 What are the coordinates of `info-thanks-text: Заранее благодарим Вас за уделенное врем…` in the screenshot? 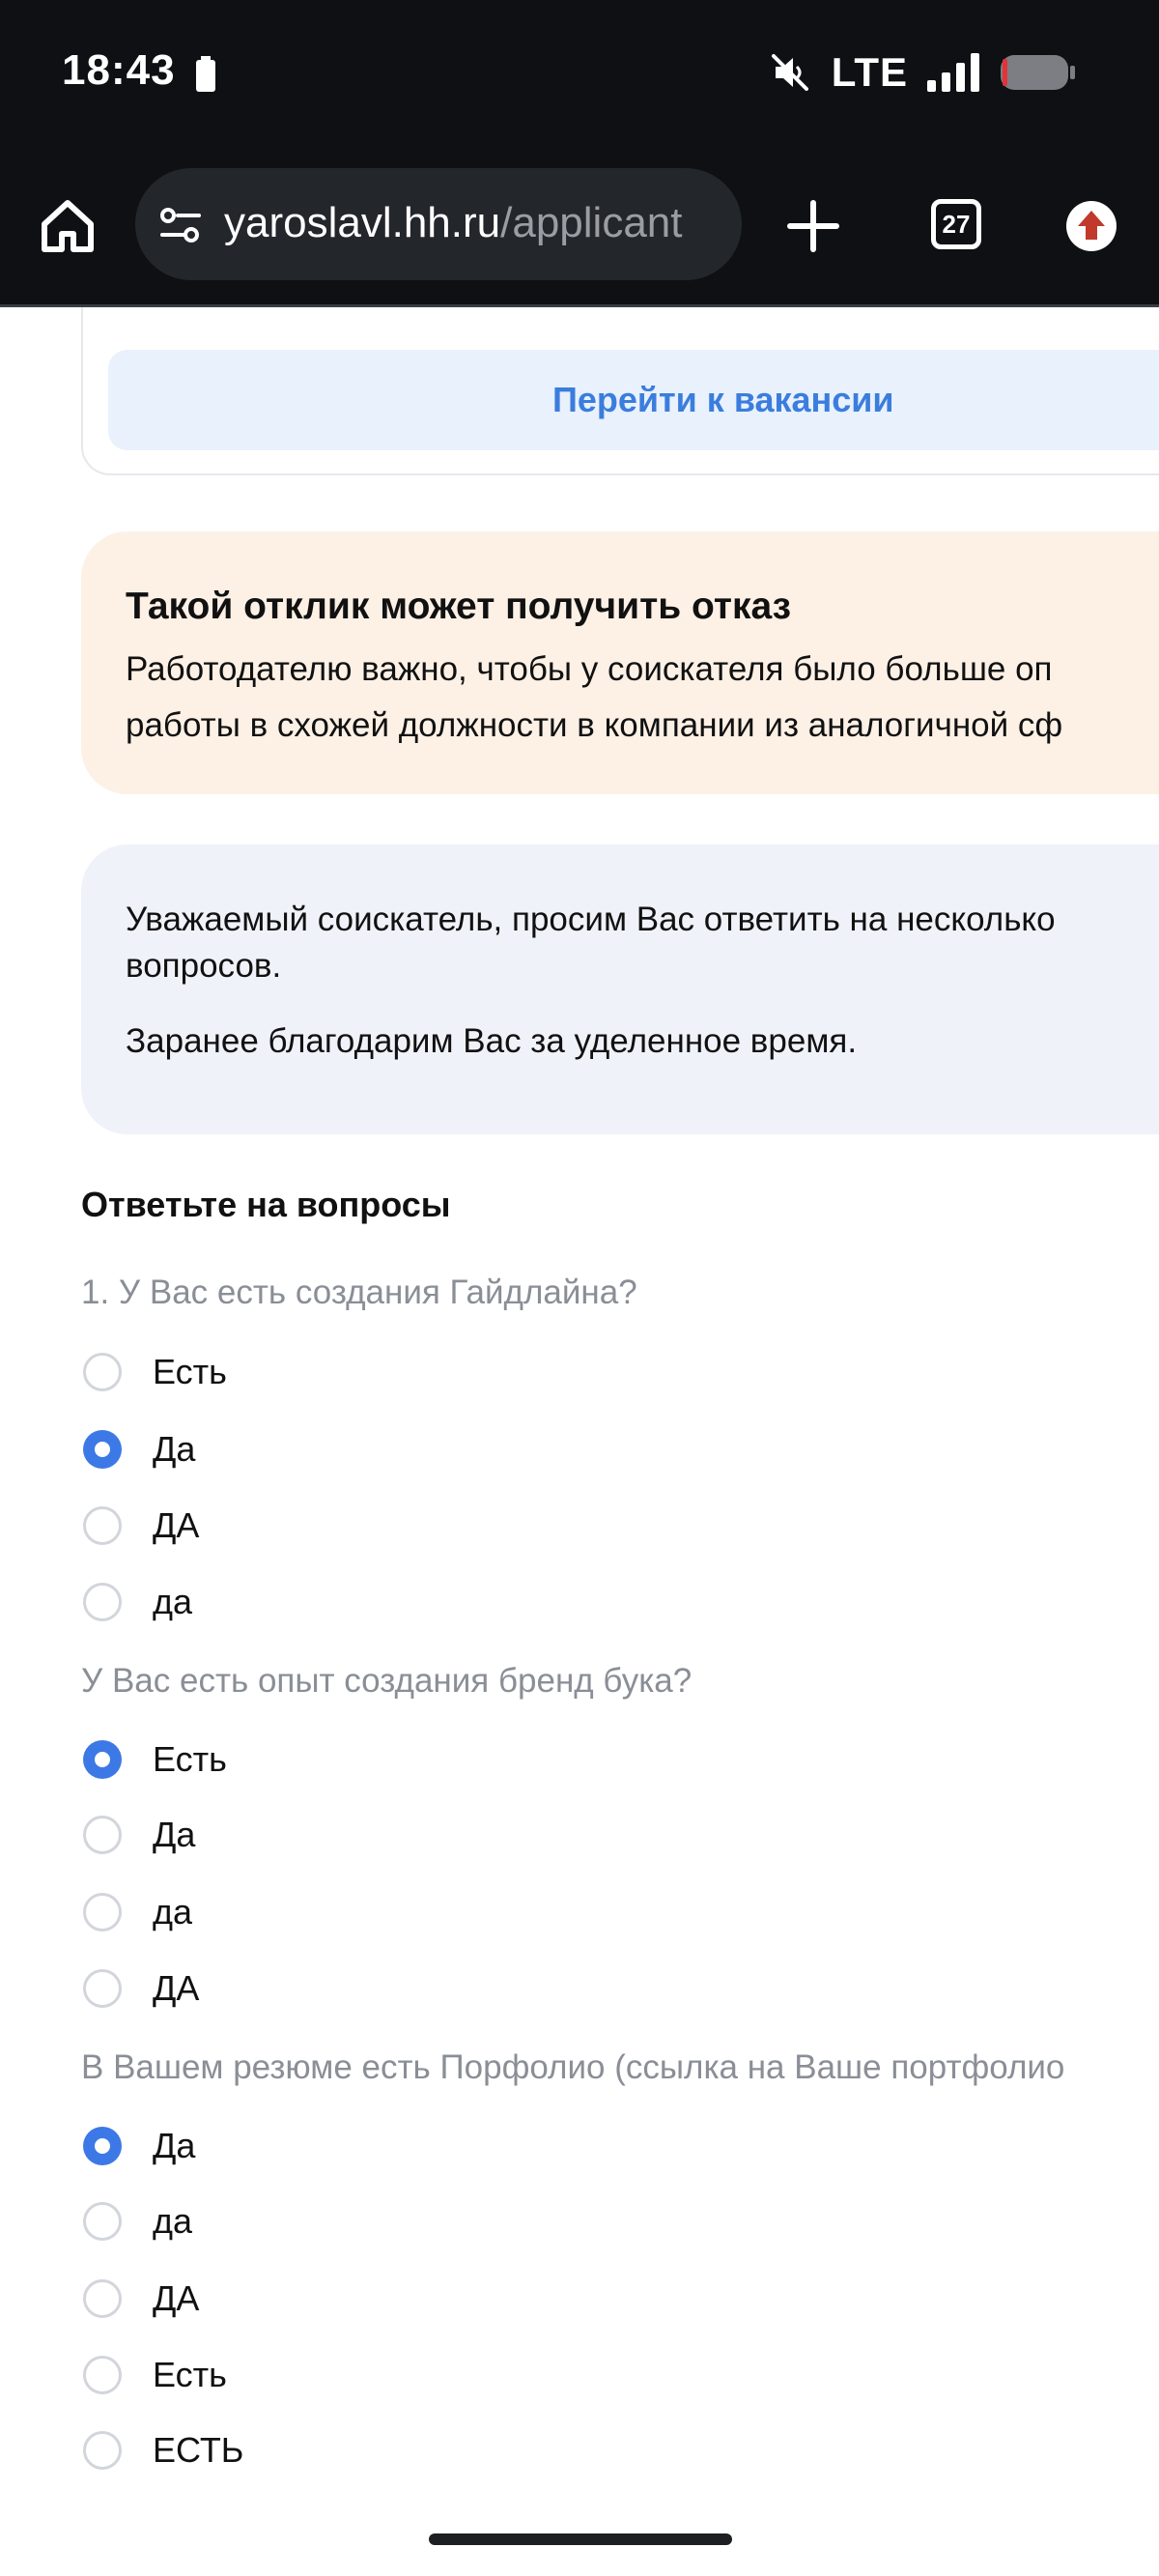 It's located at (492, 1041).